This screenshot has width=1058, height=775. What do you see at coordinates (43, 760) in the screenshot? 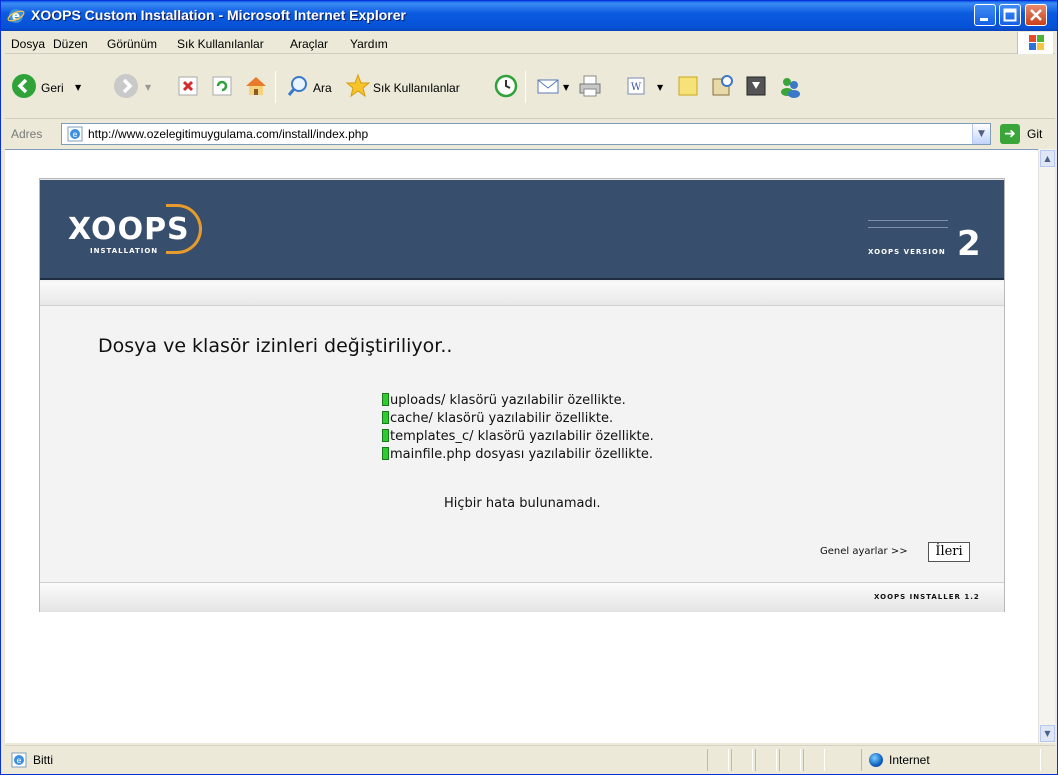
I see `status-text: Bitti` at bounding box center [43, 760].